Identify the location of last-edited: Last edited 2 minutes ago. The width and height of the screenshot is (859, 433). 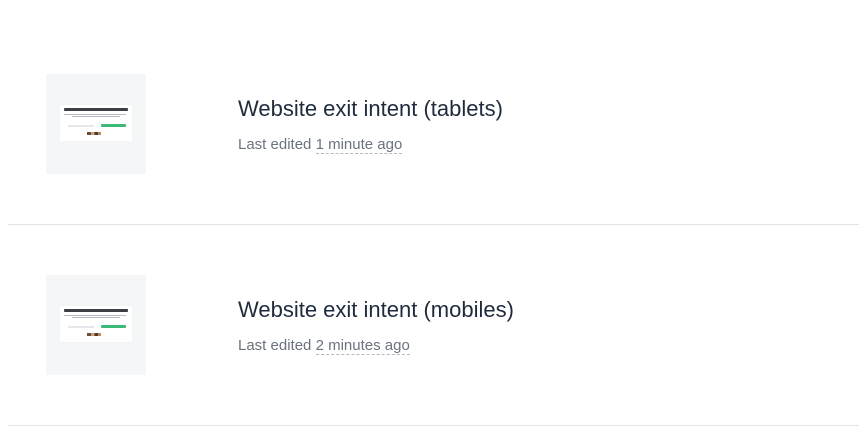
(324, 346).